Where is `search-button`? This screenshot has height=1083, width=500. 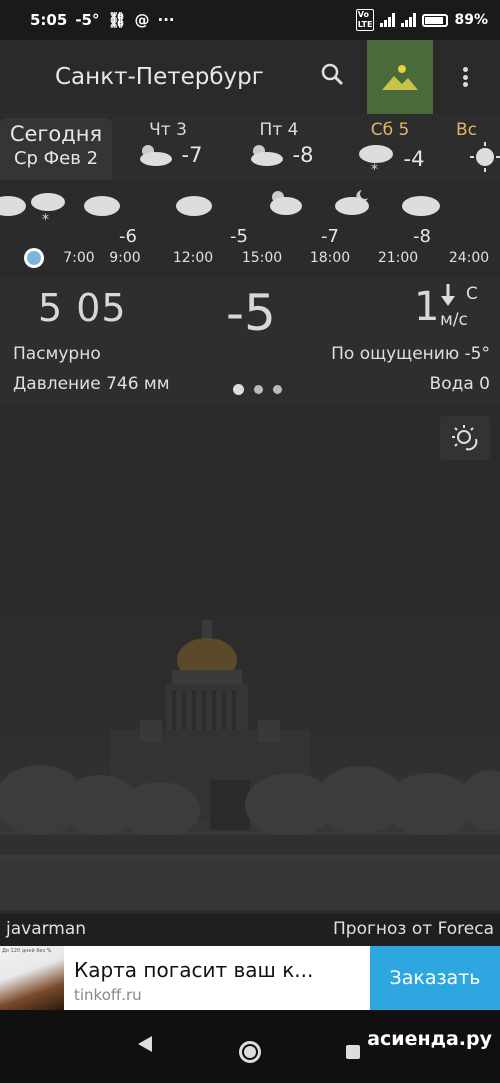
search-button is located at coordinates (335, 77).